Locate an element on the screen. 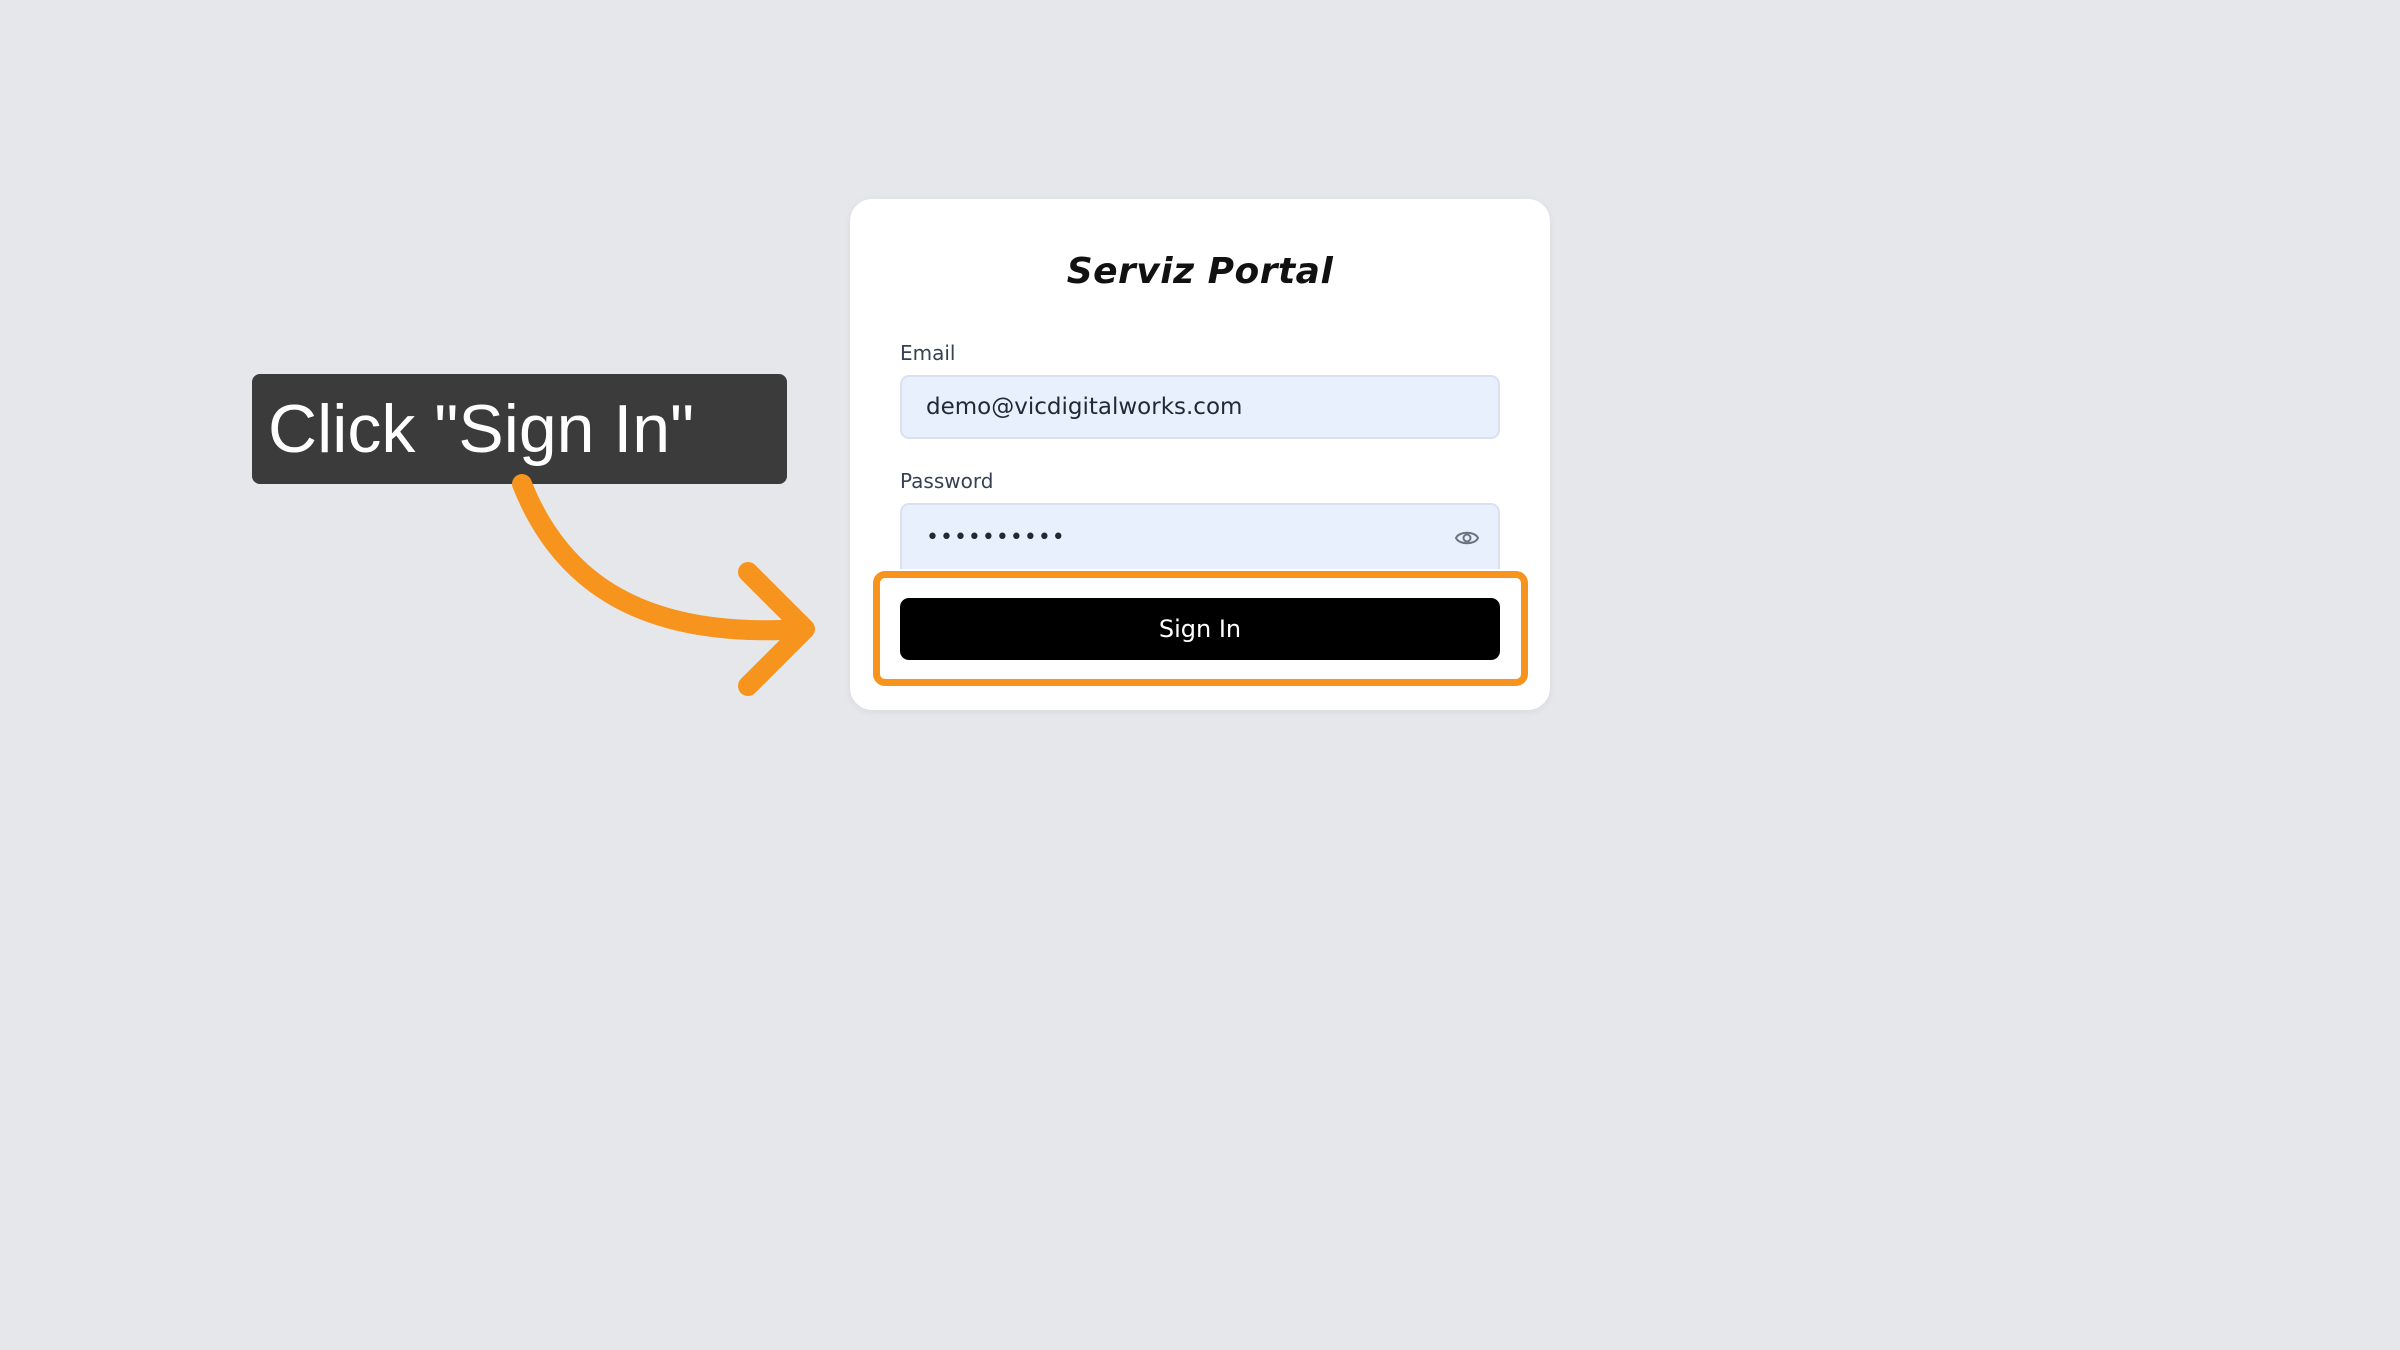 The height and width of the screenshot is (1350, 2400). password-value: •••••••••• is located at coordinates (996, 537).